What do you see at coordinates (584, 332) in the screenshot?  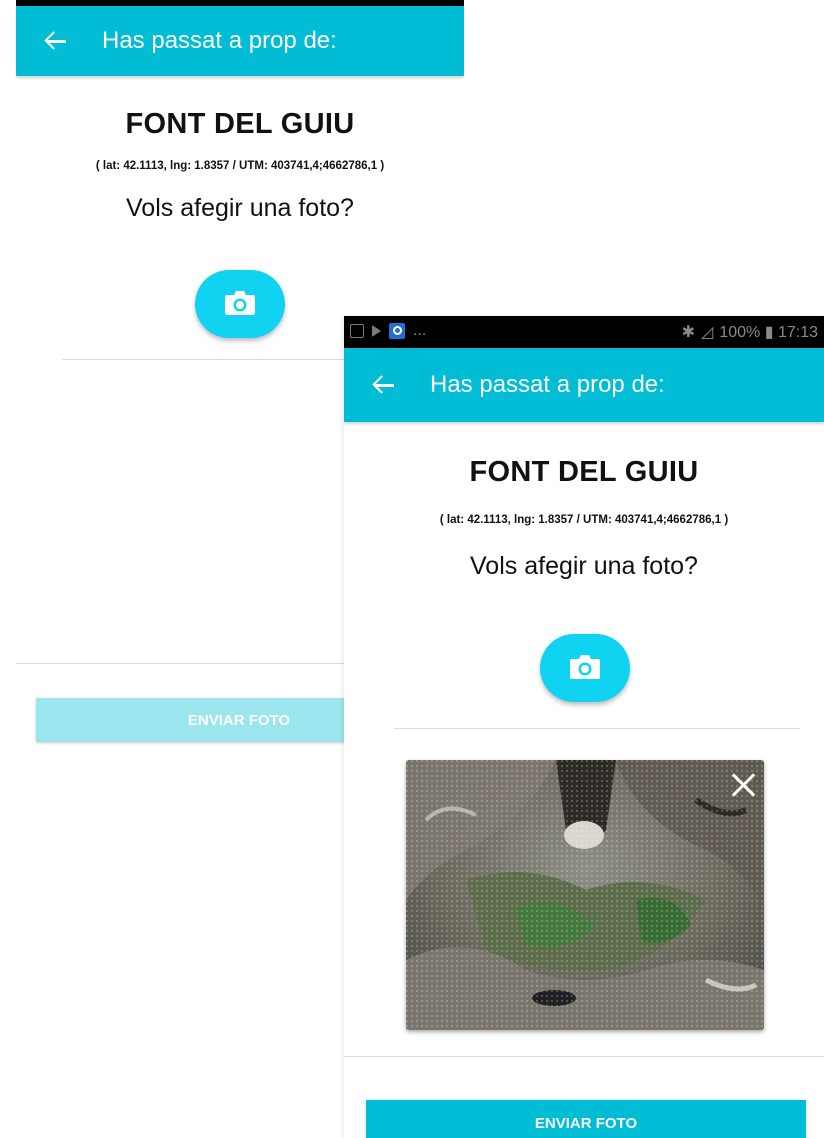 I see `status-bar: ... ✱ ◿ 100% ▮ 17:13` at bounding box center [584, 332].